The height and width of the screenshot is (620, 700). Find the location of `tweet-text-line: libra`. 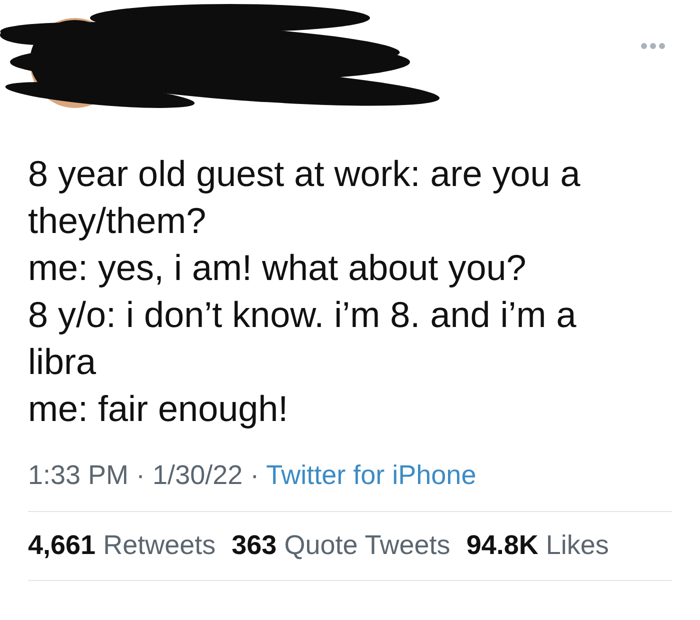

tweet-text-line: libra is located at coordinates (62, 362).